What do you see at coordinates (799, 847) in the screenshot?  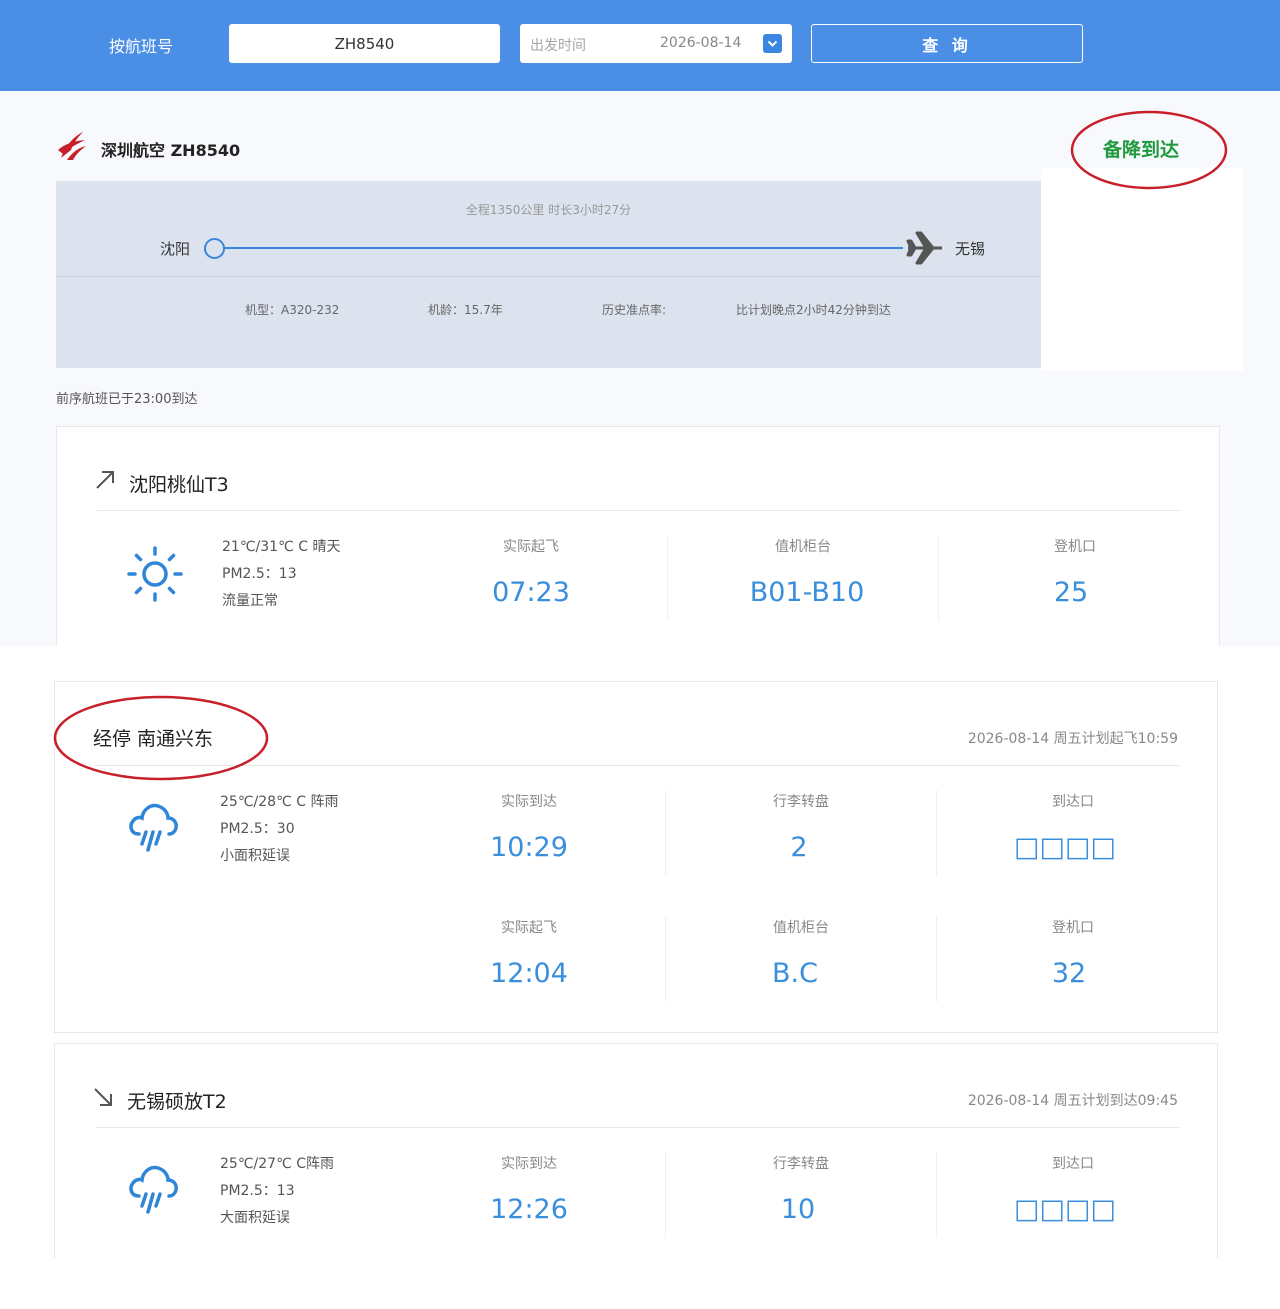 I see `stopover-baggage-carousel: 2` at bounding box center [799, 847].